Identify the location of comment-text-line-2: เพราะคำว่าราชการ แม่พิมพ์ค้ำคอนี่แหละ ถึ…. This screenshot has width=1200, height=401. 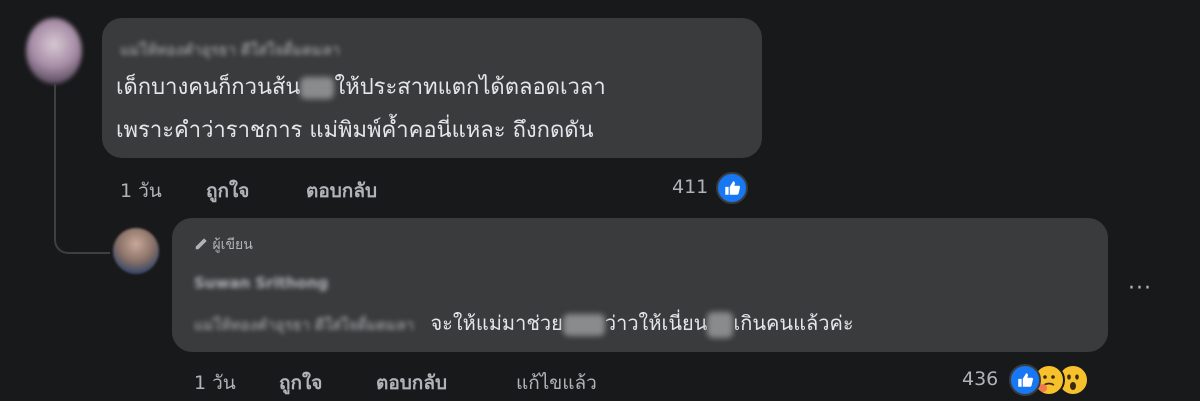
(355, 130).